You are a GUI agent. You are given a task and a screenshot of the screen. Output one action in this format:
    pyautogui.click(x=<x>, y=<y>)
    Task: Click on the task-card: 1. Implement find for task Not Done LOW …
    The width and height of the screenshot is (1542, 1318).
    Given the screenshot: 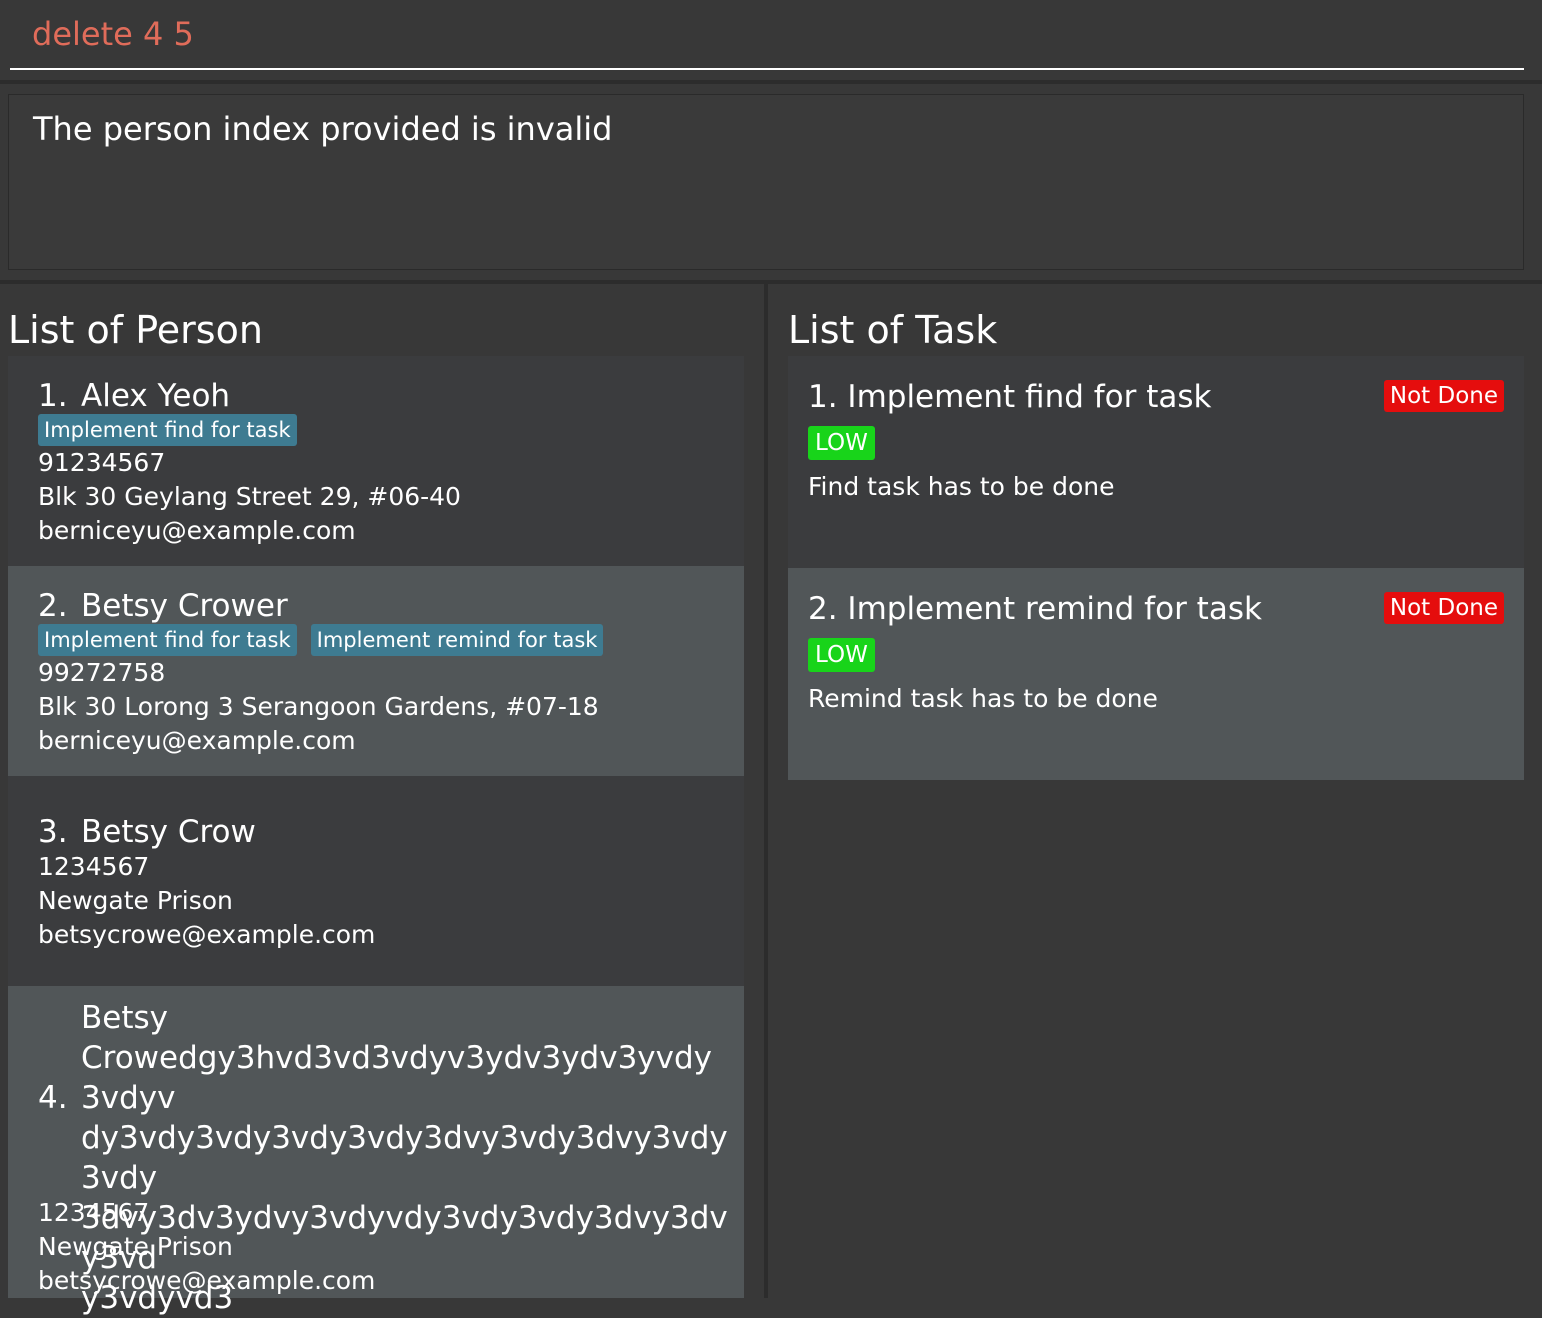 What is the action you would take?
    pyautogui.click(x=1156, y=462)
    